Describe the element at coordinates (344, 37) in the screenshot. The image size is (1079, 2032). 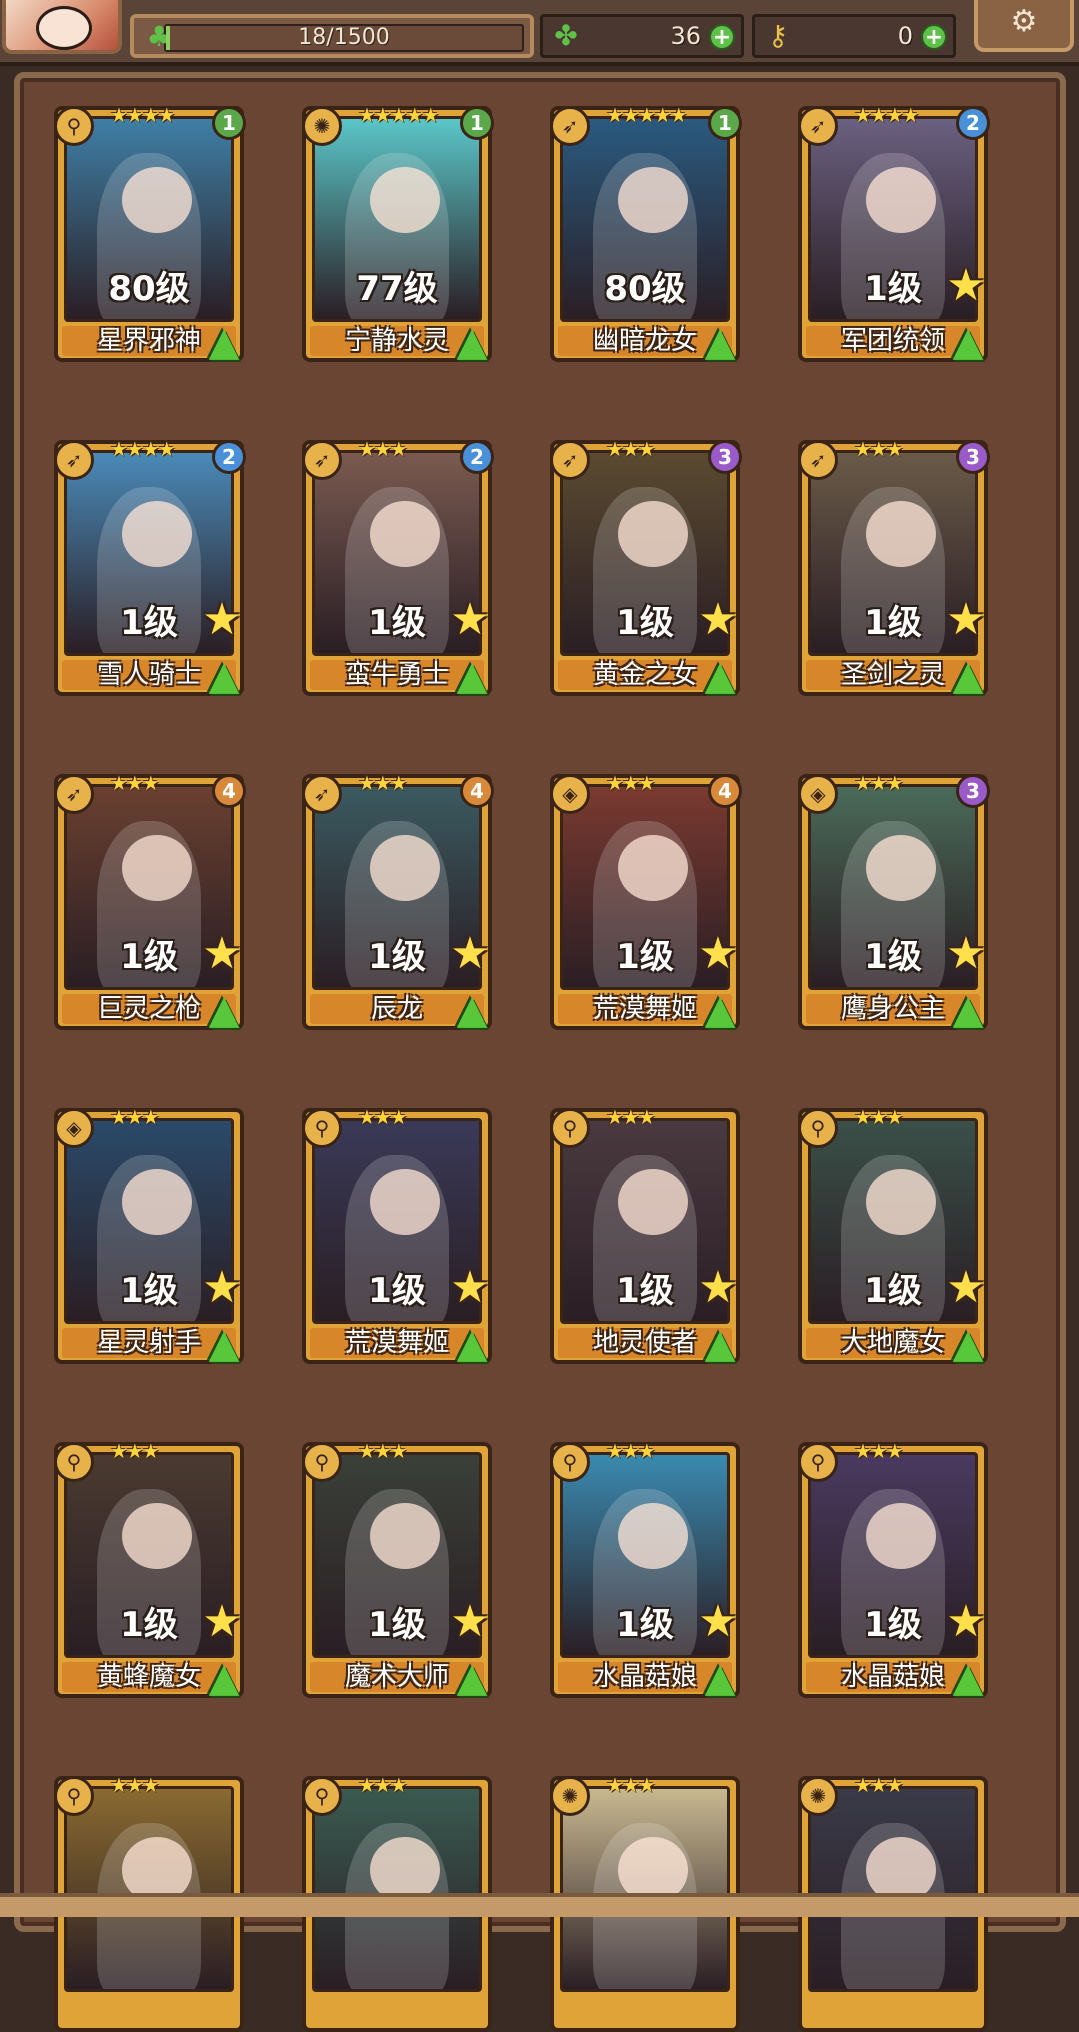
I see `exp-text: 18/1500` at that location.